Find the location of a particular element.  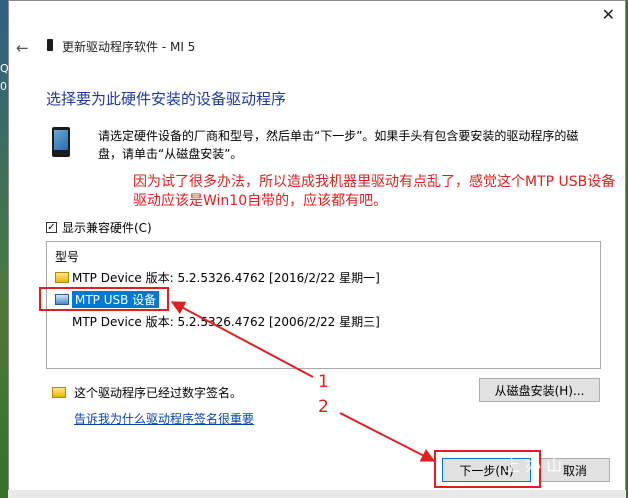

taskbar-strip is located at coordinates (317, 494).